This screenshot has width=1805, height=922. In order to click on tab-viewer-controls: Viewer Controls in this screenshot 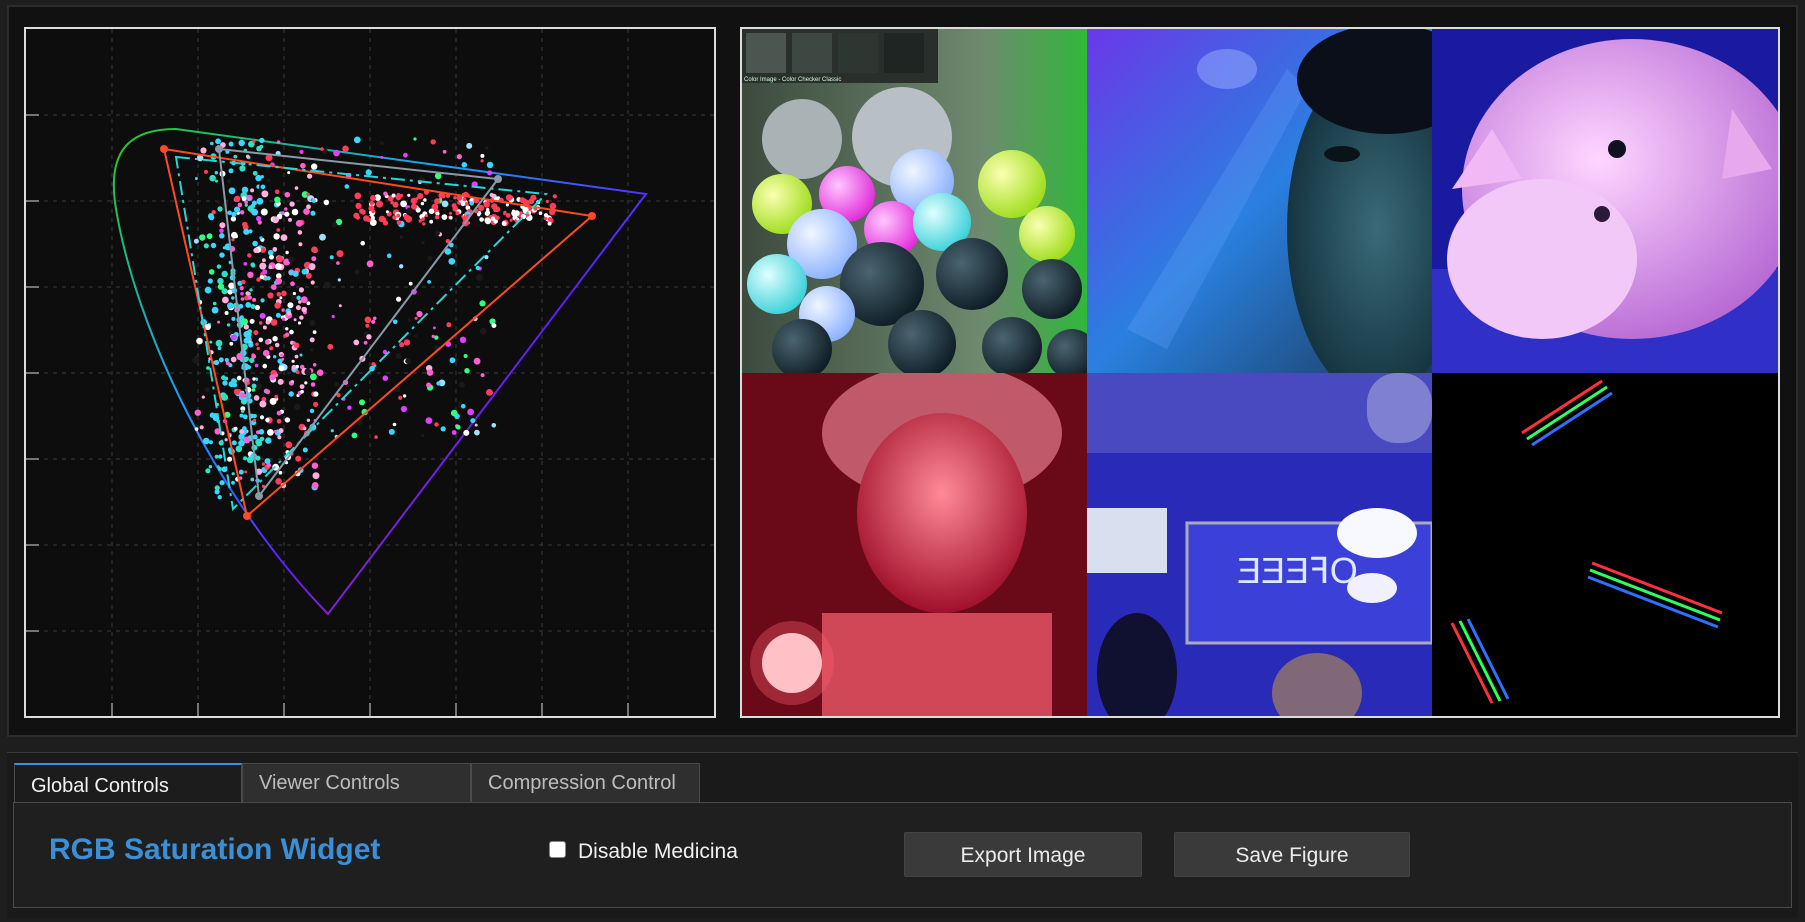, I will do `click(356, 783)`.